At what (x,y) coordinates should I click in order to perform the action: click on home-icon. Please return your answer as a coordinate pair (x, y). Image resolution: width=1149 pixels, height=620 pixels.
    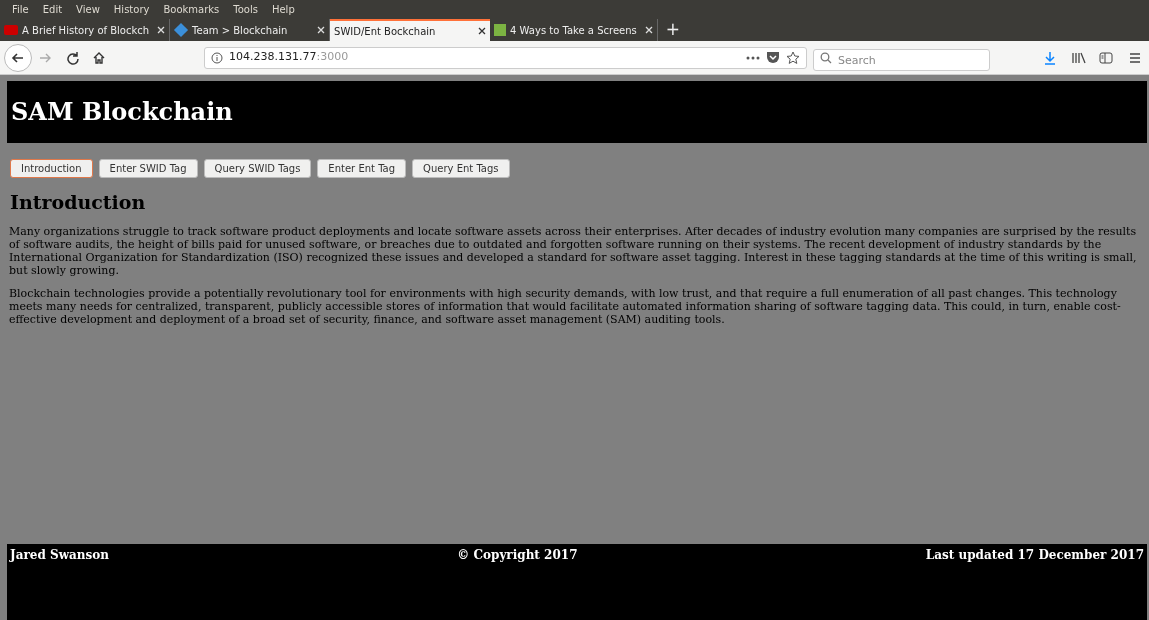
    Looking at the image, I should click on (99, 57).